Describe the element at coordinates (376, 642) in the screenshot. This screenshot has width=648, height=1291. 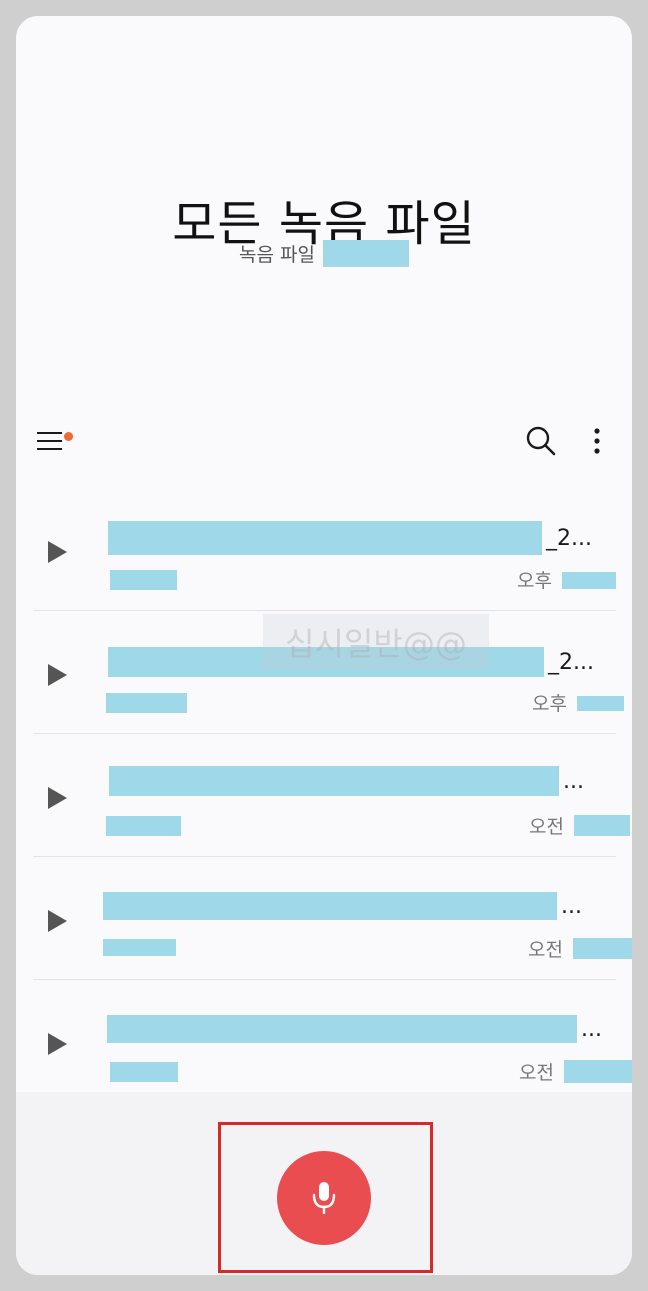
I see `watermark: 십시일반@@` at that location.